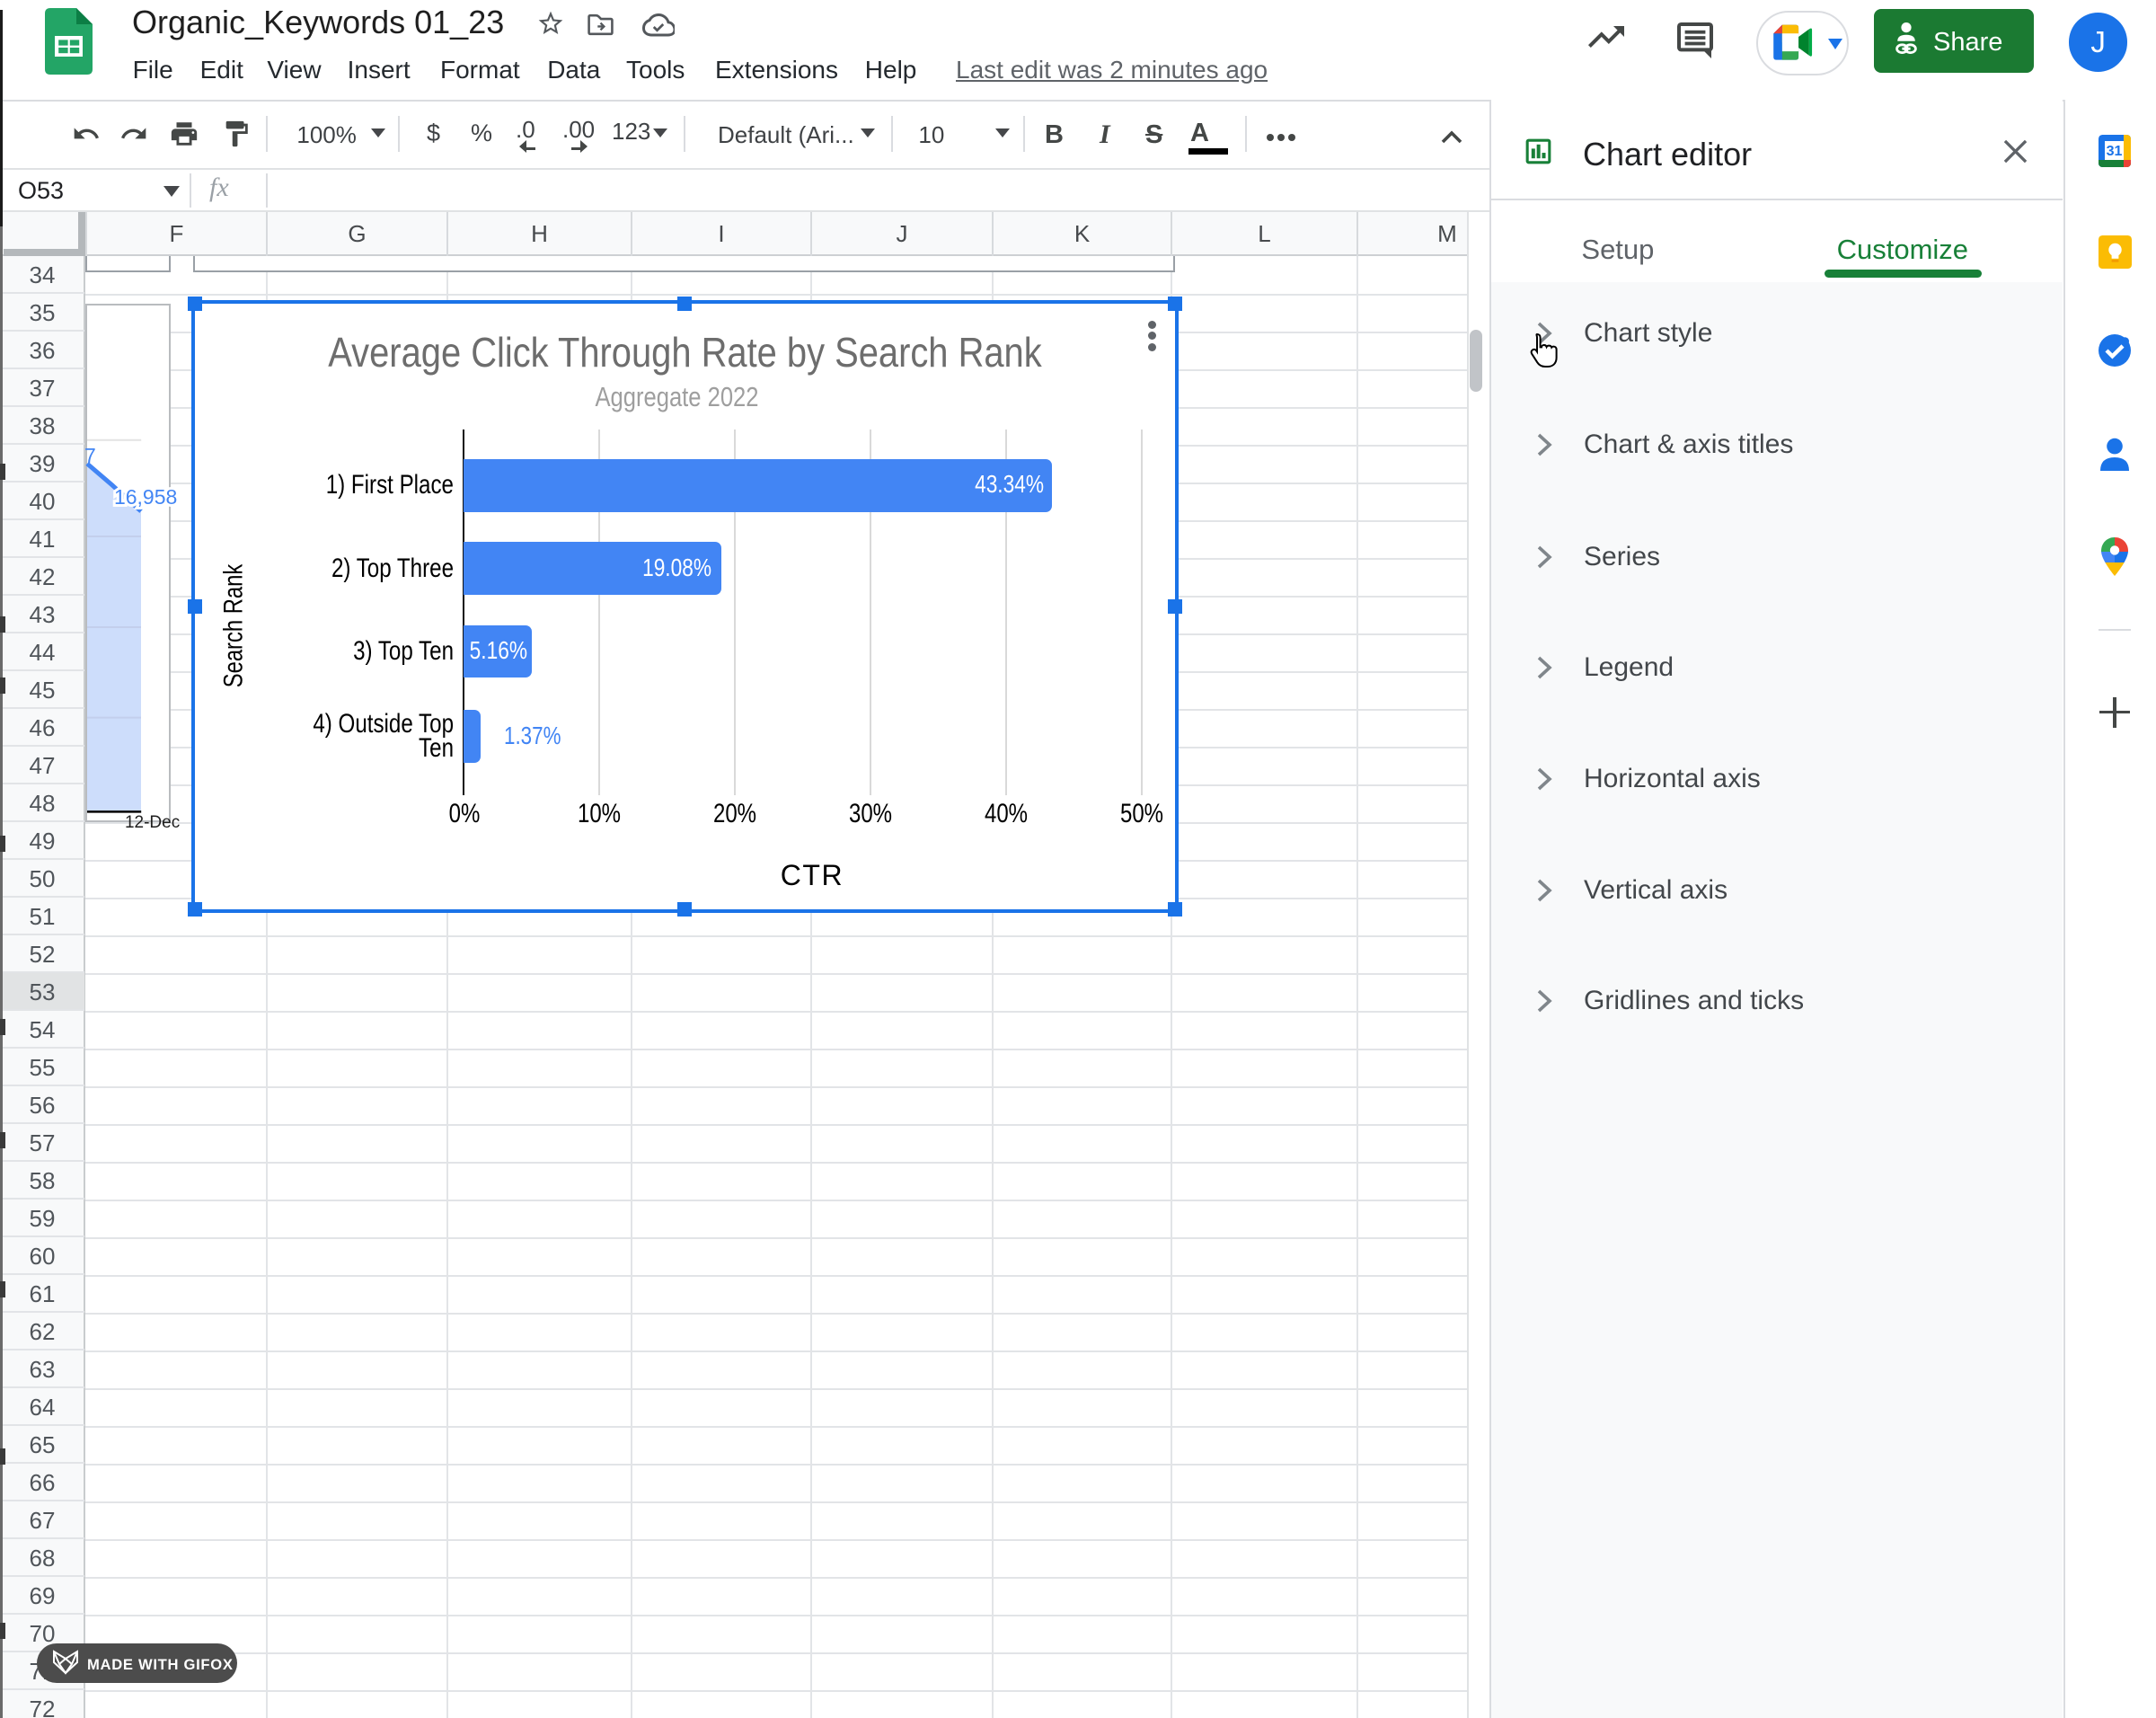 The width and height of the screenshot is (2156, 1718). What do you see at coordinates (146, 497) in the screenshot?
I see `svg-text: 16,958` at bounding box center [146, 497].